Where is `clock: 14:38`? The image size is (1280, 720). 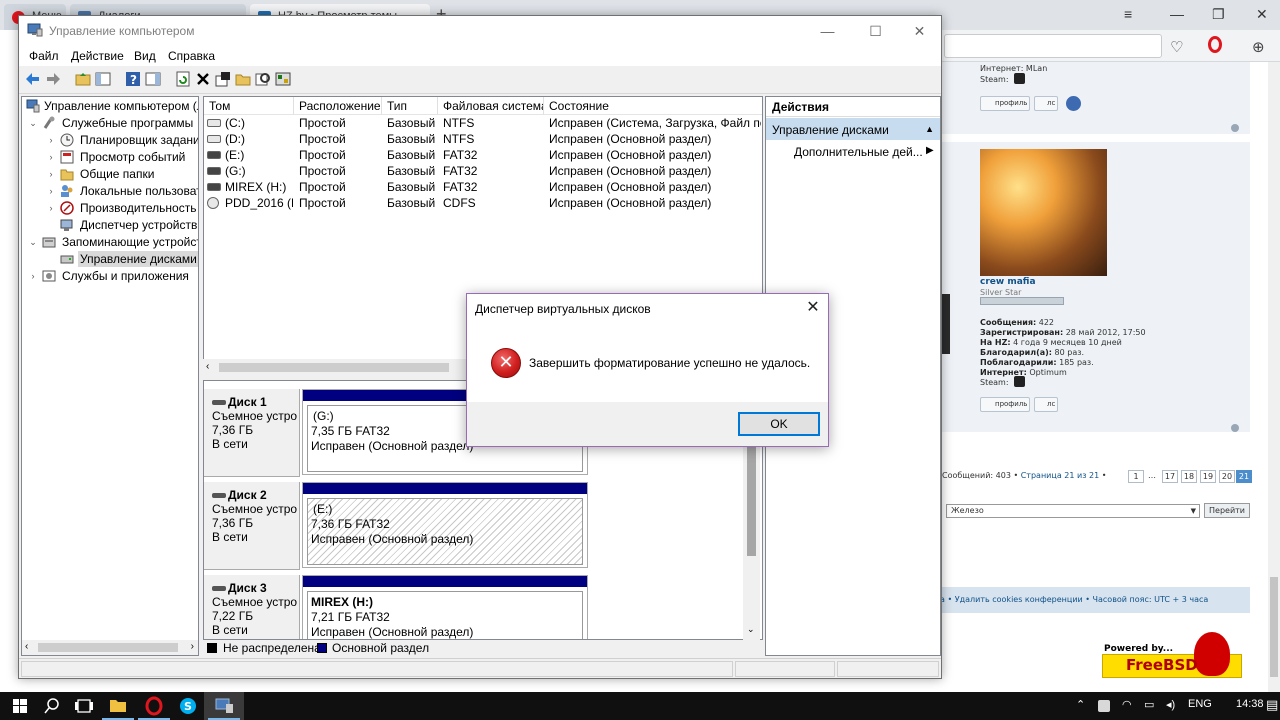
clock: 14:38 is located at coordinates (1250, 704).